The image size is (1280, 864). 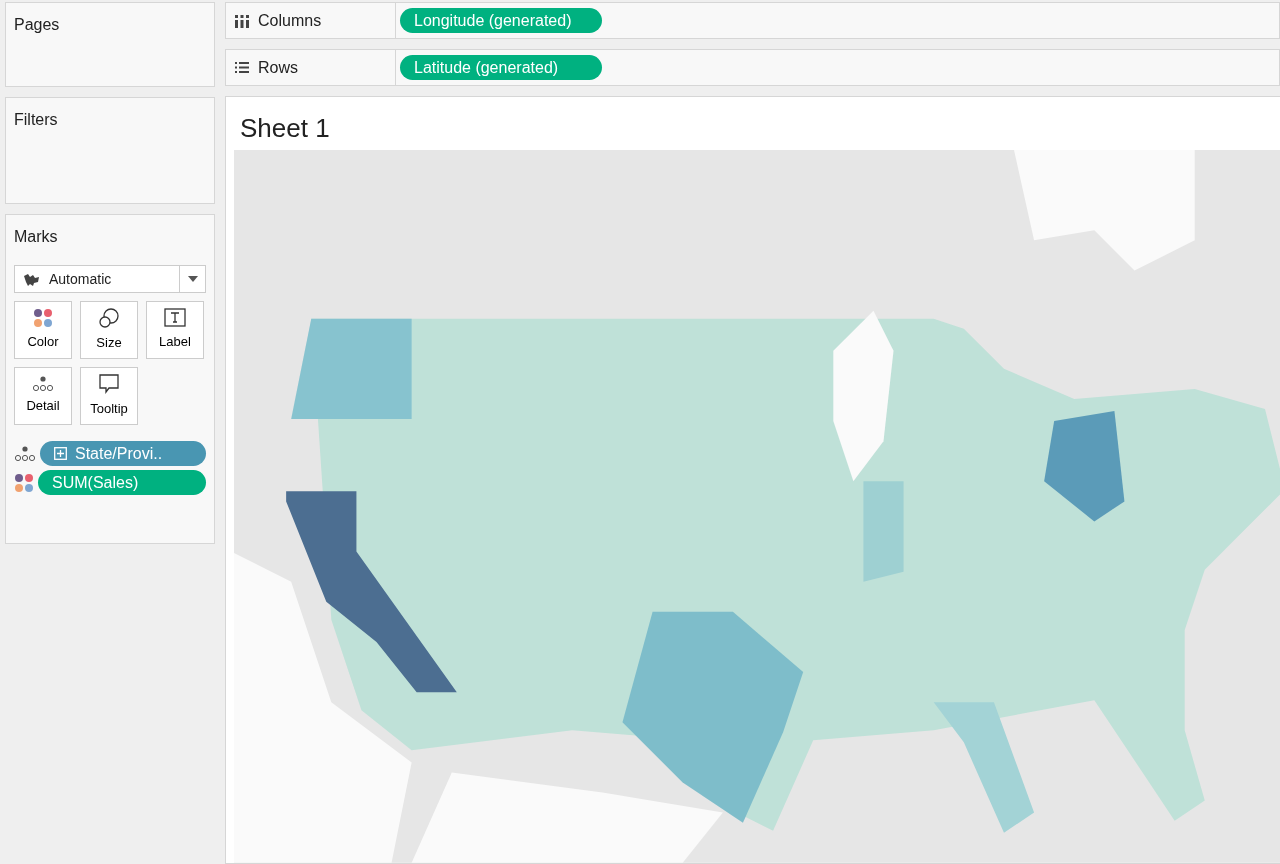 I want to click on size-button: Size, so click(x=109, y=330).